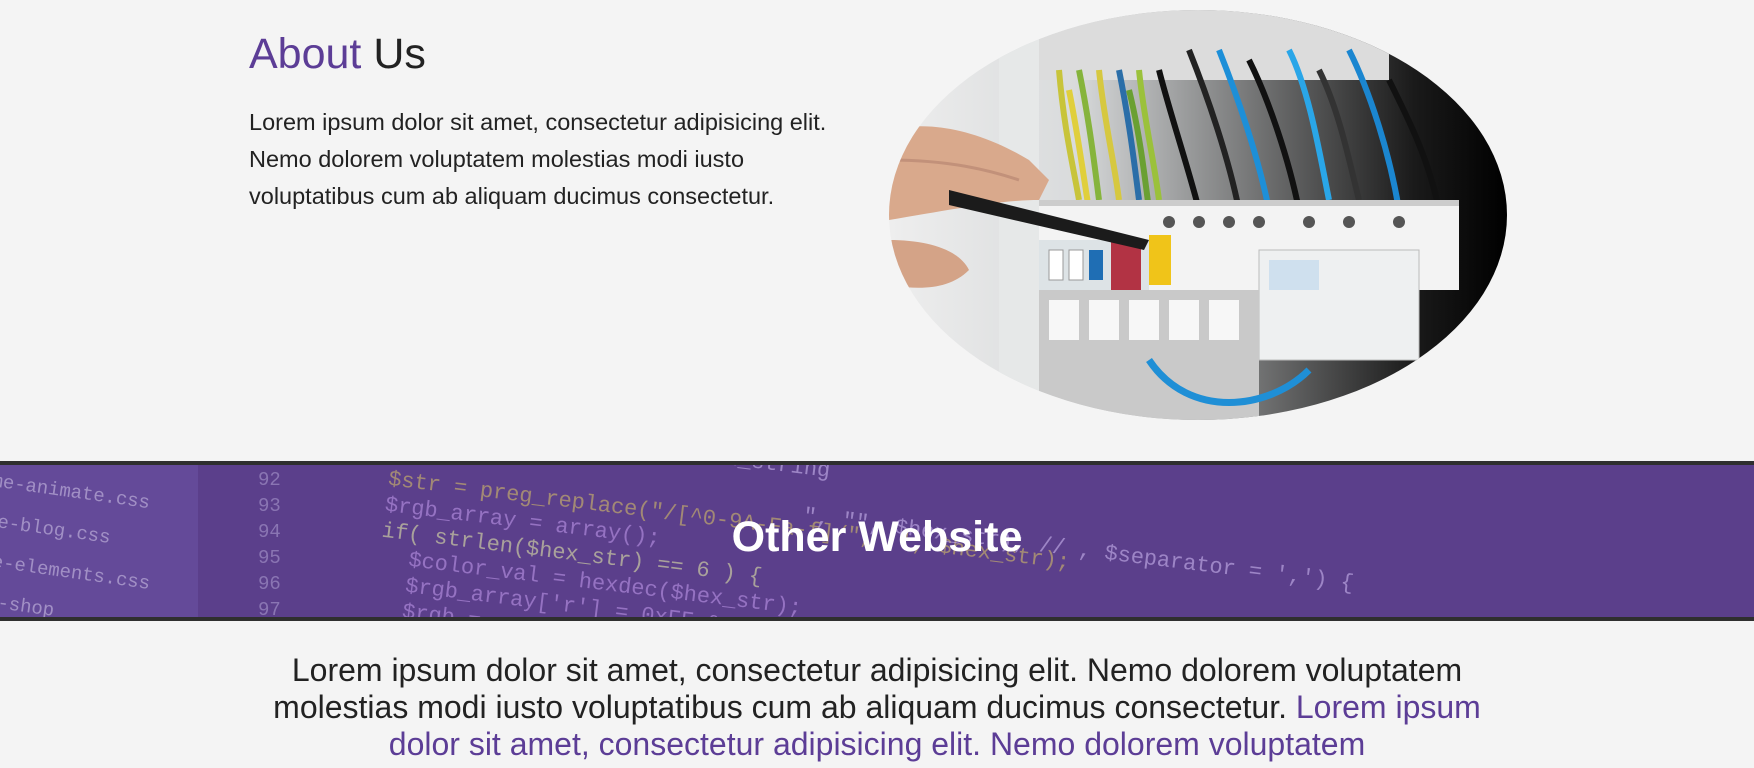  I want to click on about-title-rest: Us, so click(393, 54).